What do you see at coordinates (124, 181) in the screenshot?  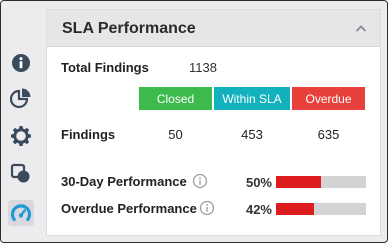 I see `thirty-day-performance-label: 30-Day Performance` at bounding box center [124, 181].